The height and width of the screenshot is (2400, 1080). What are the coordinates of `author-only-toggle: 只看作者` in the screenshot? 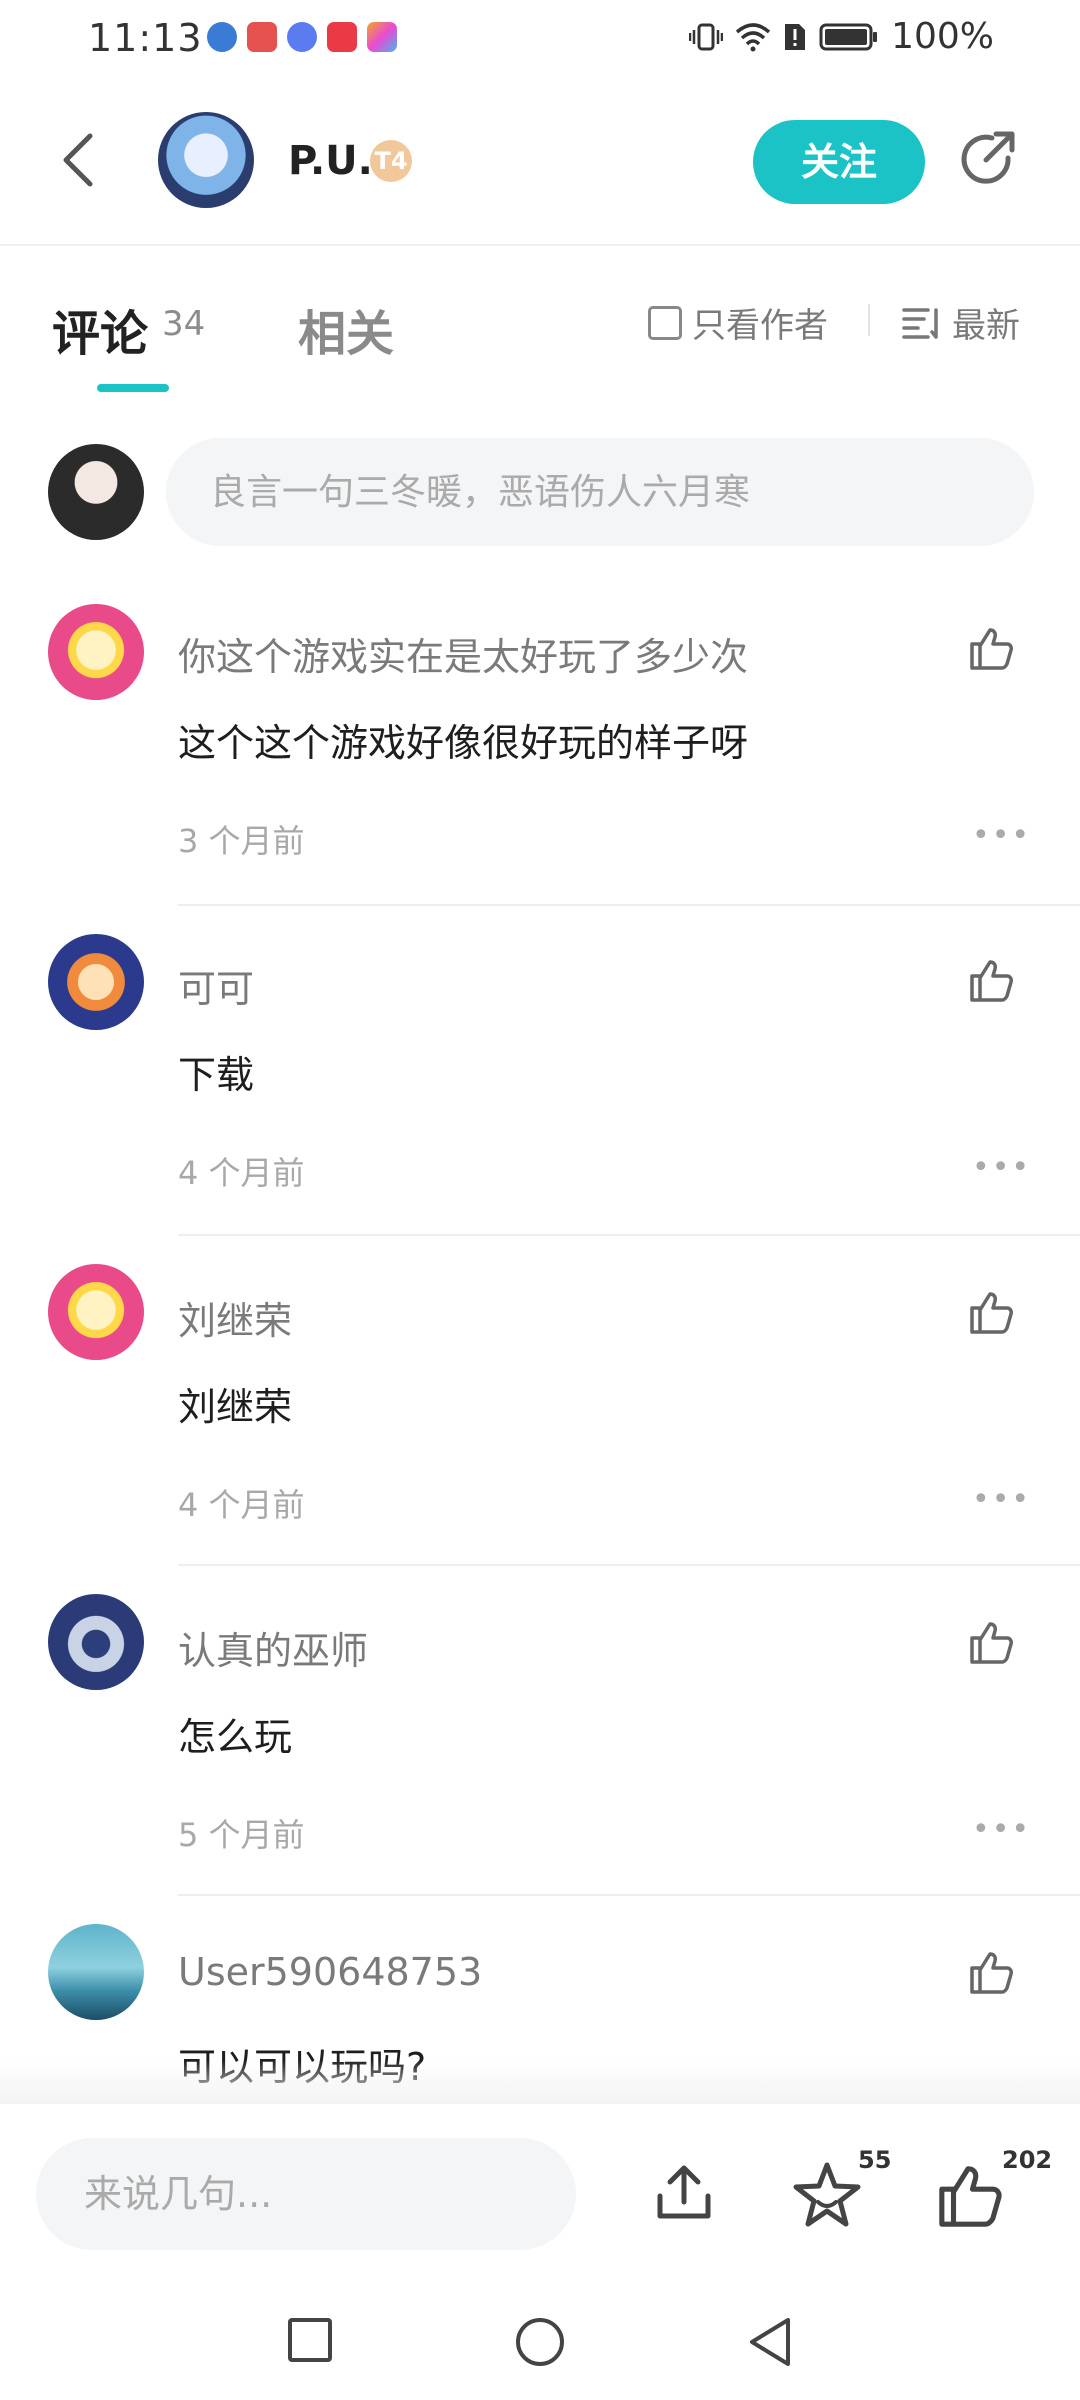 It's located at (738, 322).